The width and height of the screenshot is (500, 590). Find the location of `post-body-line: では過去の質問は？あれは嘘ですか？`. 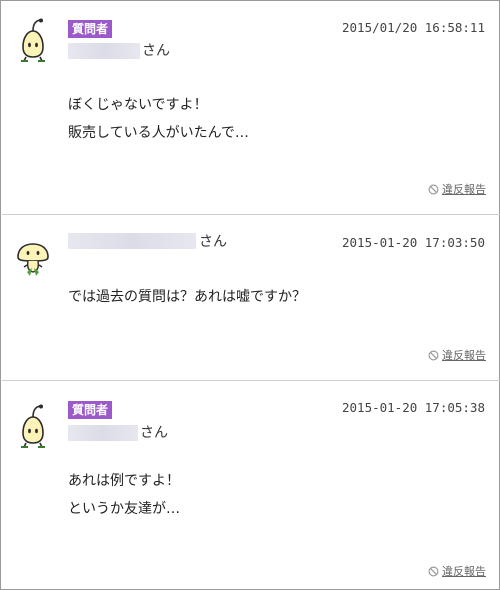

post-body-line: では過去の質問は？あれは嘘ですか？ is located at coordinates (187, 297).